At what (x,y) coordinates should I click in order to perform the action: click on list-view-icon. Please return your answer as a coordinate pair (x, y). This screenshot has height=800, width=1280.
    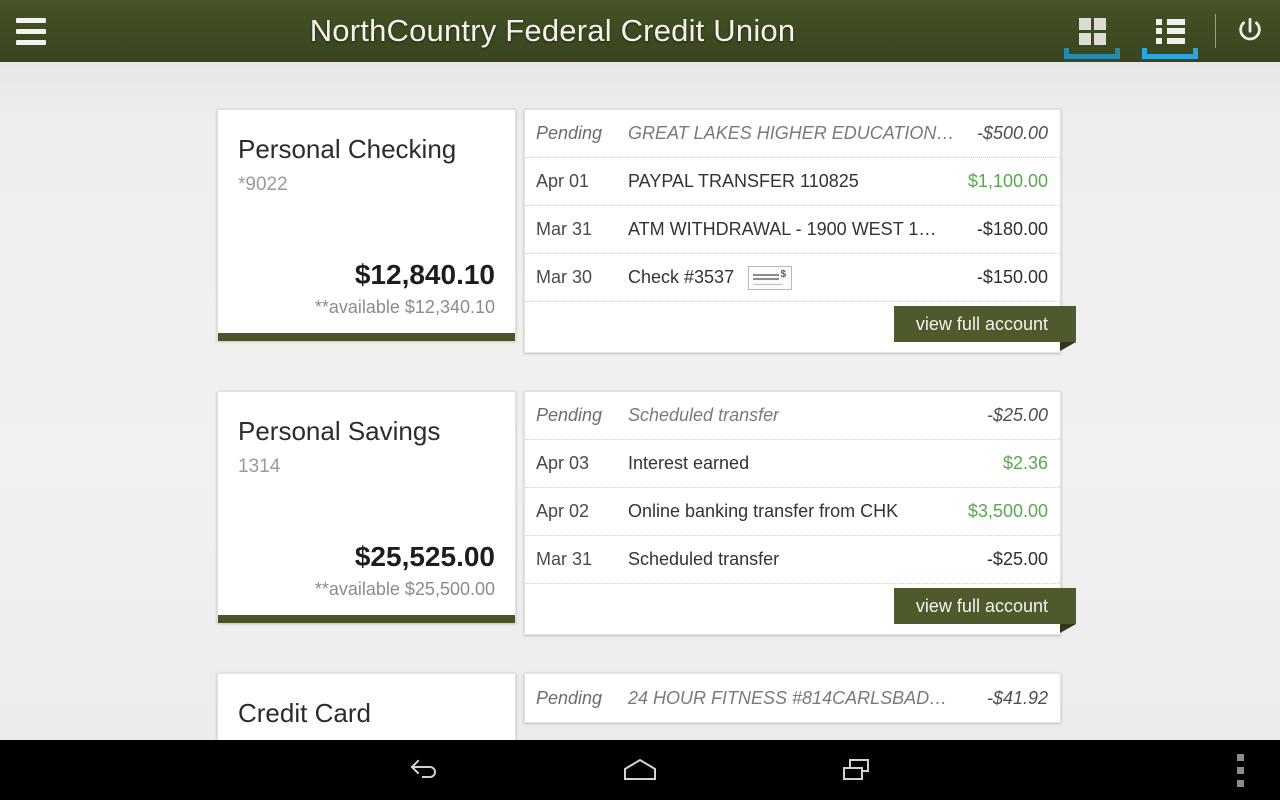
    Looking at the image, I should click on (1170, 31).